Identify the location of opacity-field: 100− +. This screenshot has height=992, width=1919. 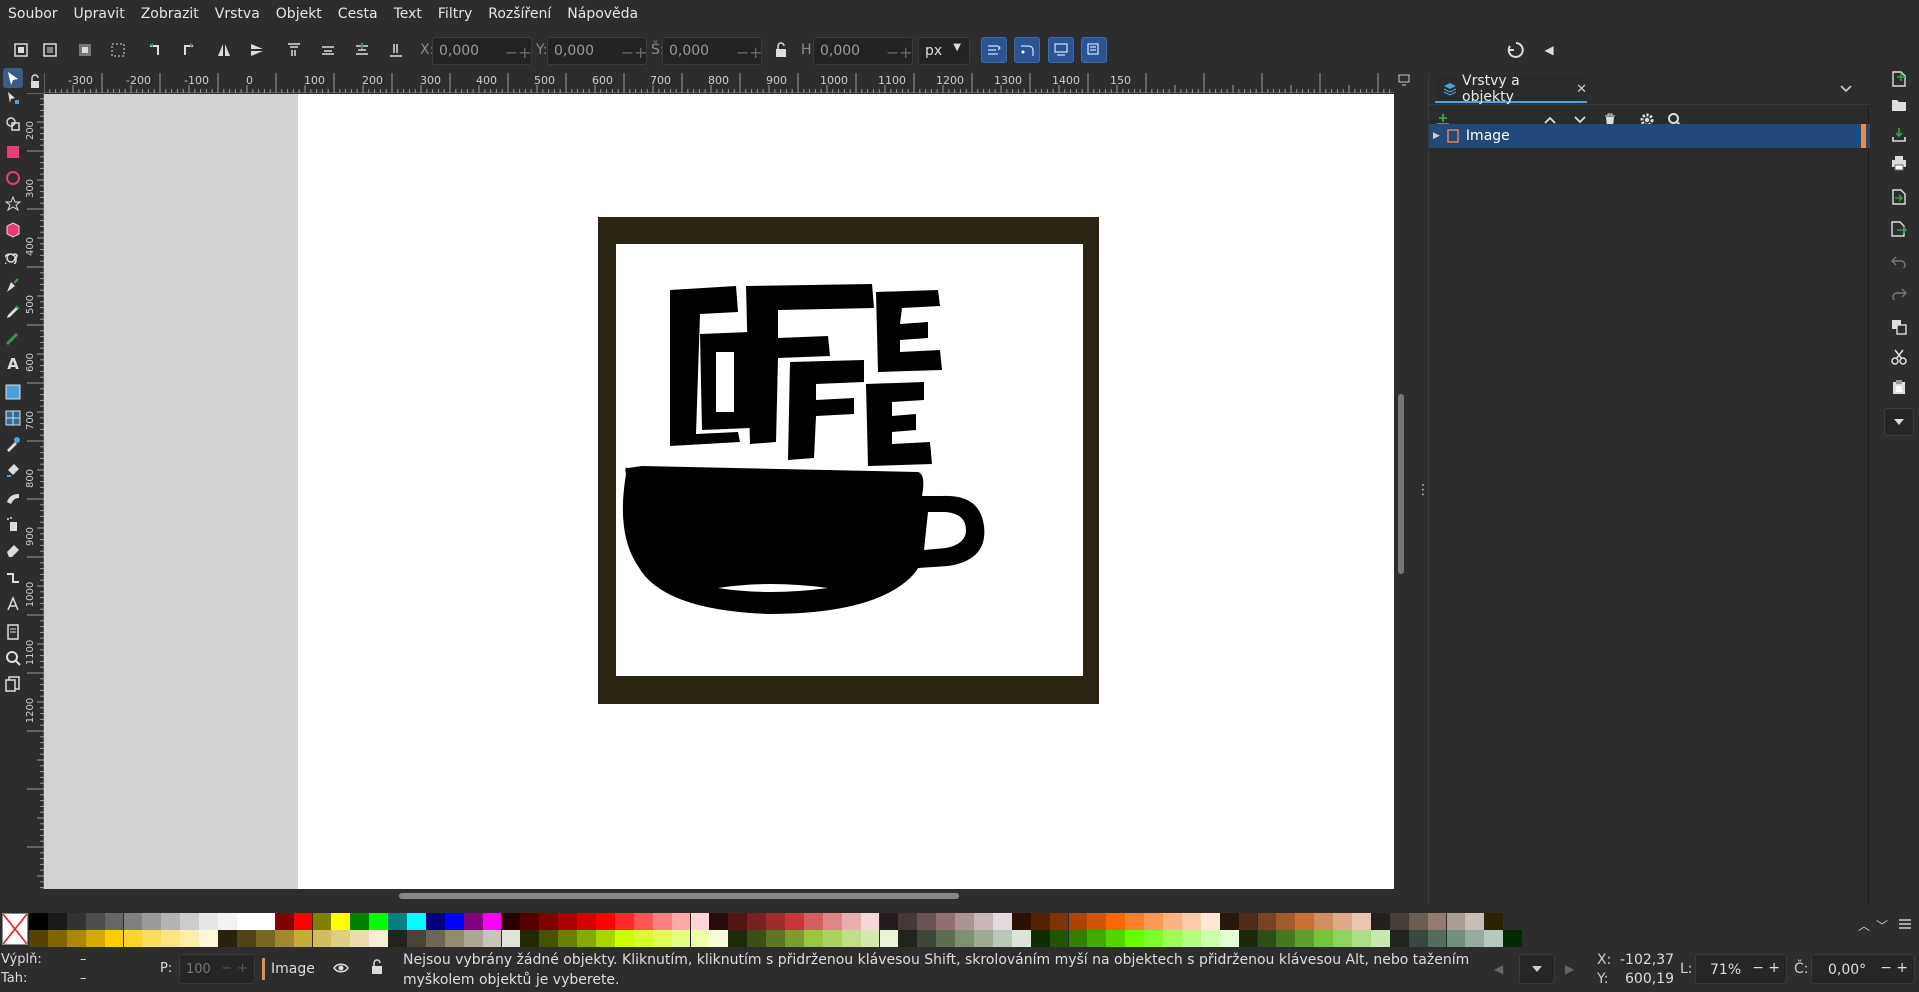
(217, 969).